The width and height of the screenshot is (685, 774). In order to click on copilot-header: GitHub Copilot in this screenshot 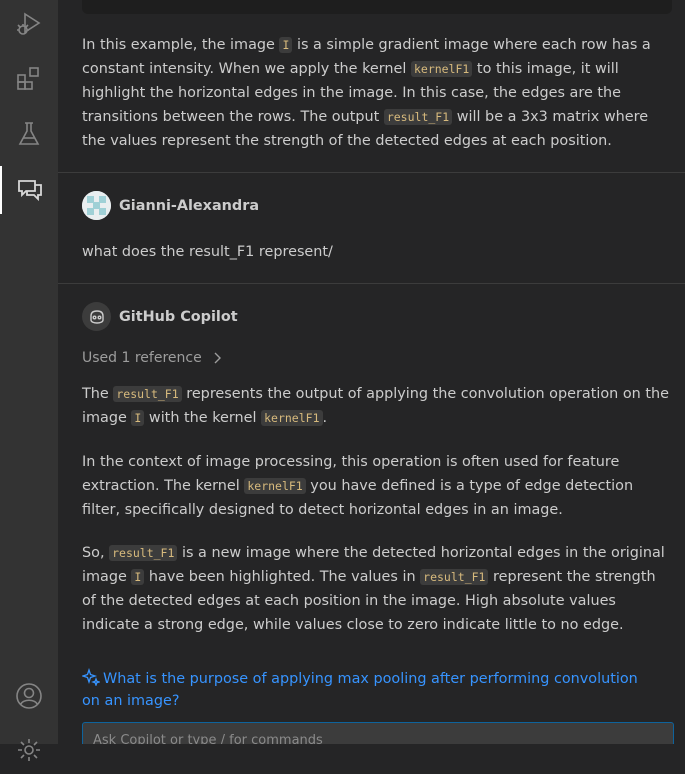, I will do `click(160, 316)`.